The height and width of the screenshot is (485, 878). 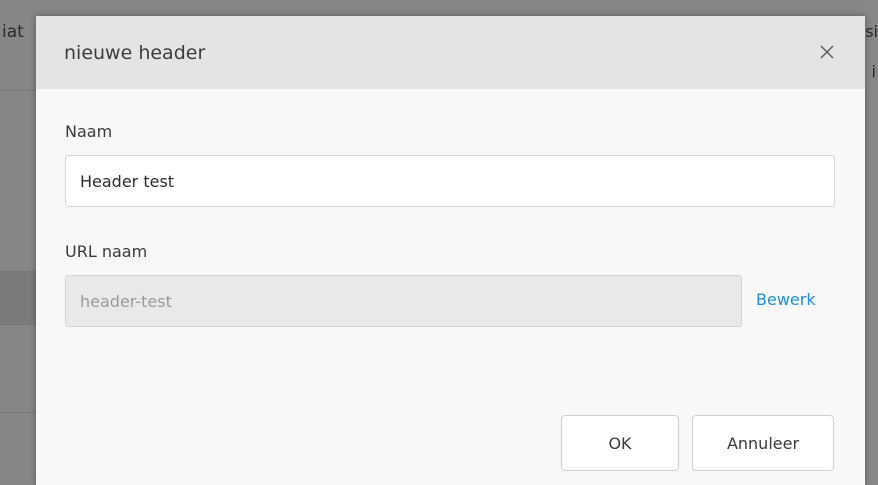 What do you see at coordinates (620, 443) in the screenshot?
I see `ok-button: OK` at bounding box center [620, 443].